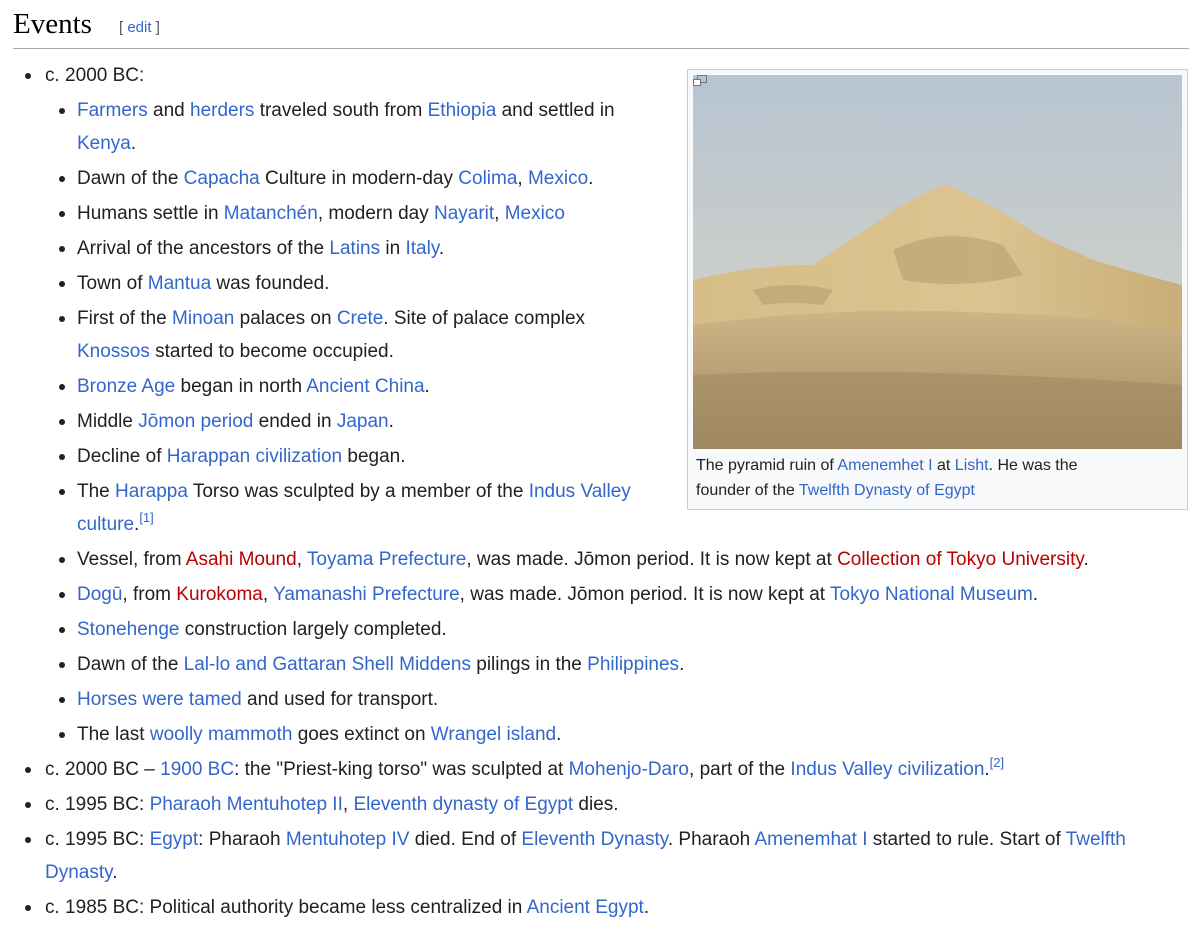 This screenshot has height=926, width=1191. I want to click on article-link: Harappa, so click(151, 491).